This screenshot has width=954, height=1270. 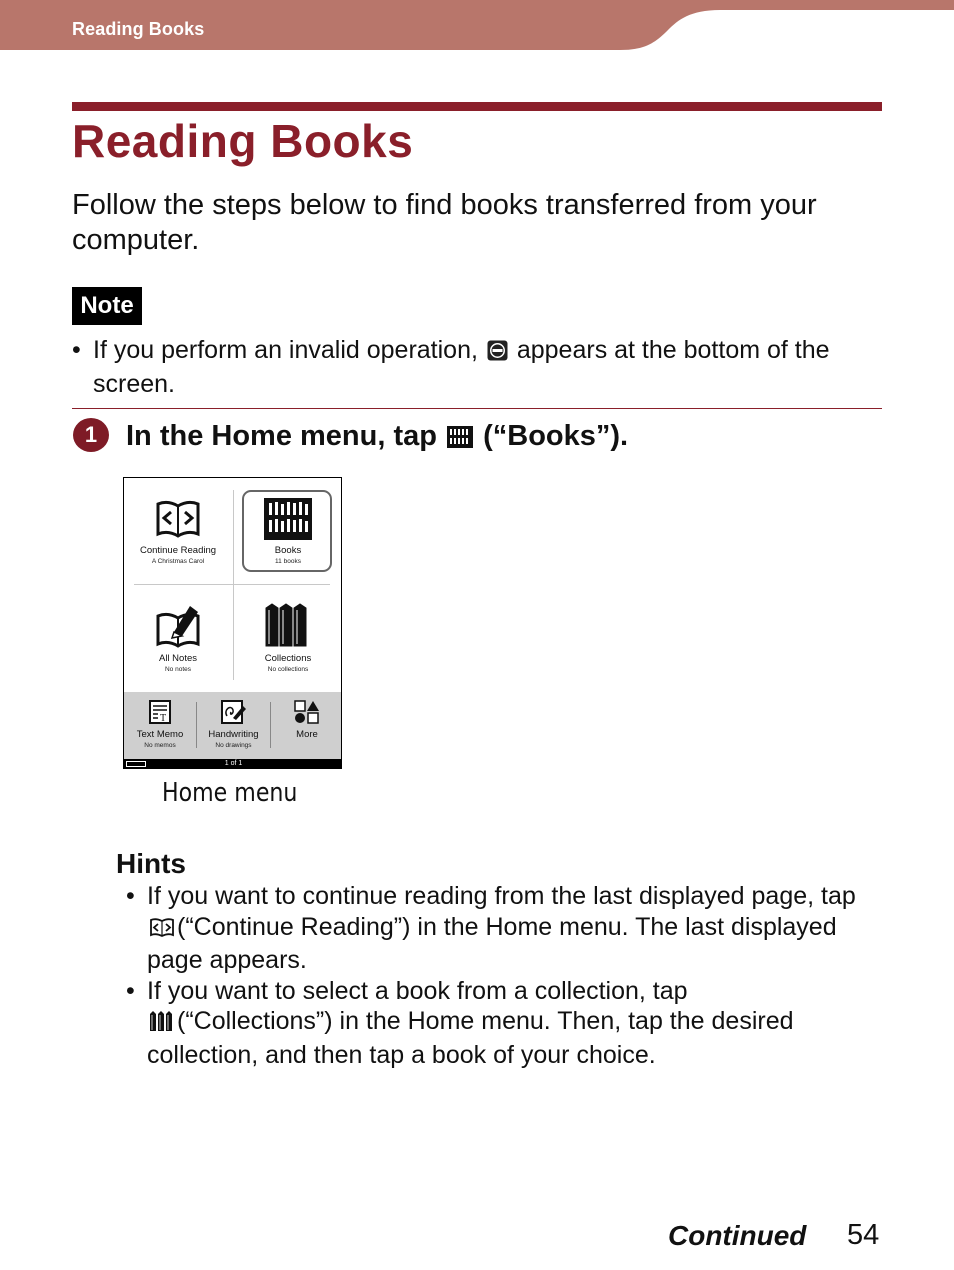 I want to click on item-sublabel: No drawings, so click(x=233, y=745).